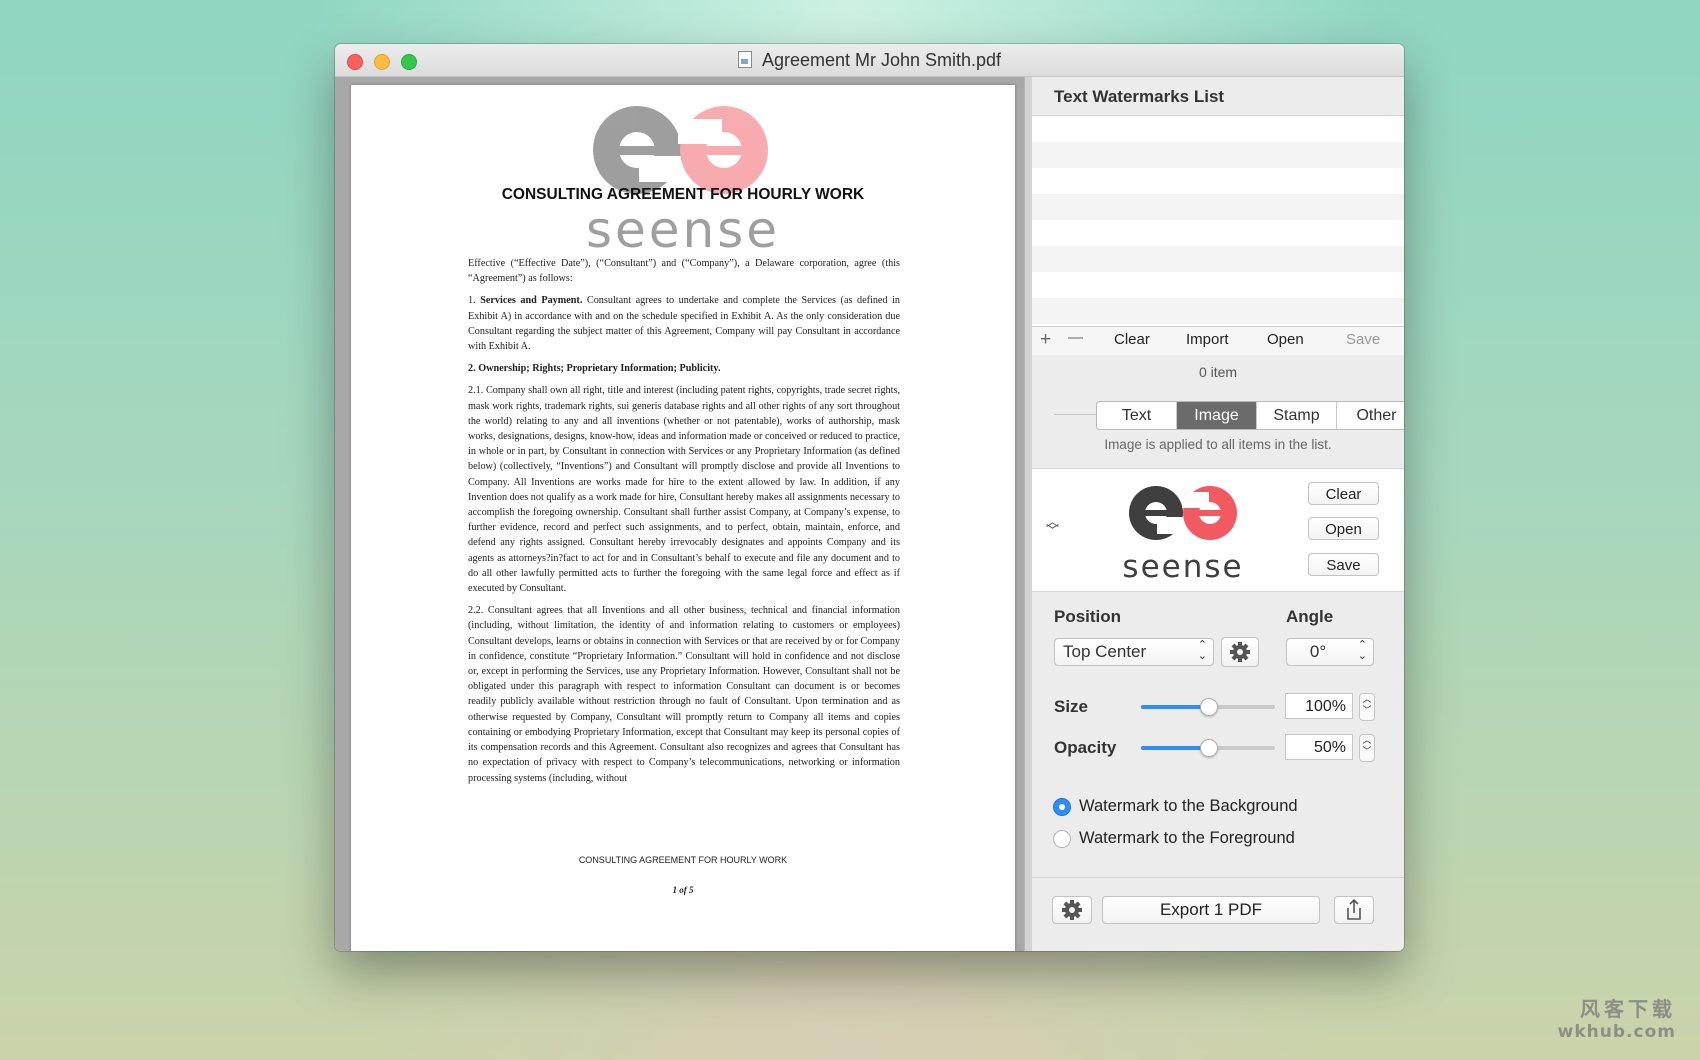 Image resolution: width=1700 pixels, height=1060 pixels. I want to click on section-1-heading: Services and Payment., so click(531, 301).